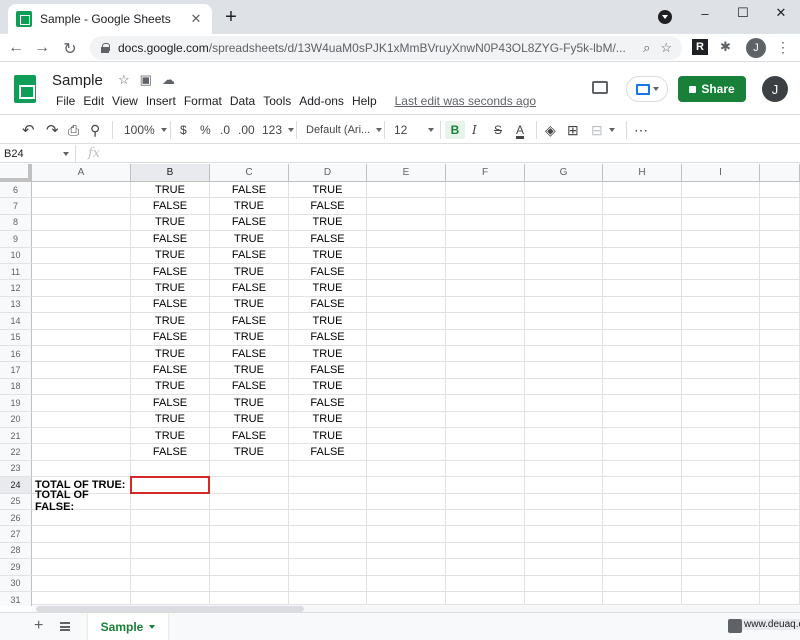 The image size is (800, 640). Describe the element at coordinates (16, 337) in the screenshot. I see `row-header: 15` at that location.